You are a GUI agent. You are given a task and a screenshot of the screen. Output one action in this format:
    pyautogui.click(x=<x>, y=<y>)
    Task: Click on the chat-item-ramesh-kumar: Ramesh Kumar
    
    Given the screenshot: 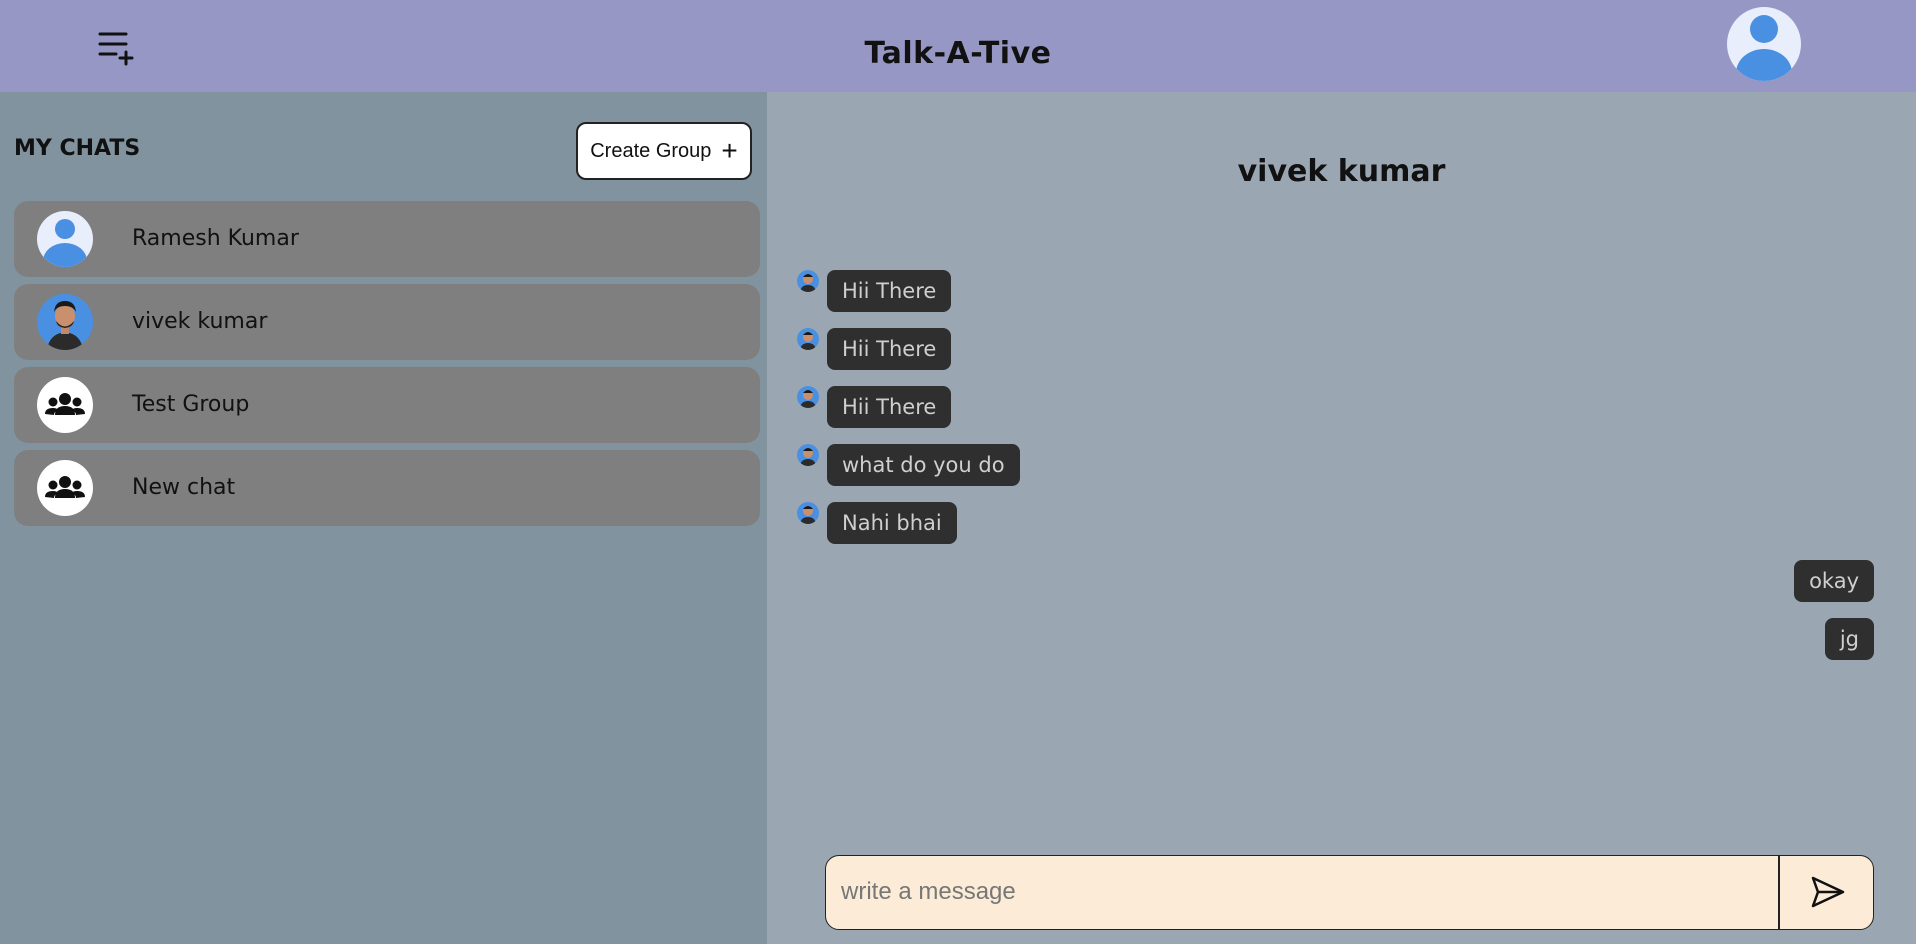 What is the action you would take?
    pyautogui.click(x=387, y=239)
    